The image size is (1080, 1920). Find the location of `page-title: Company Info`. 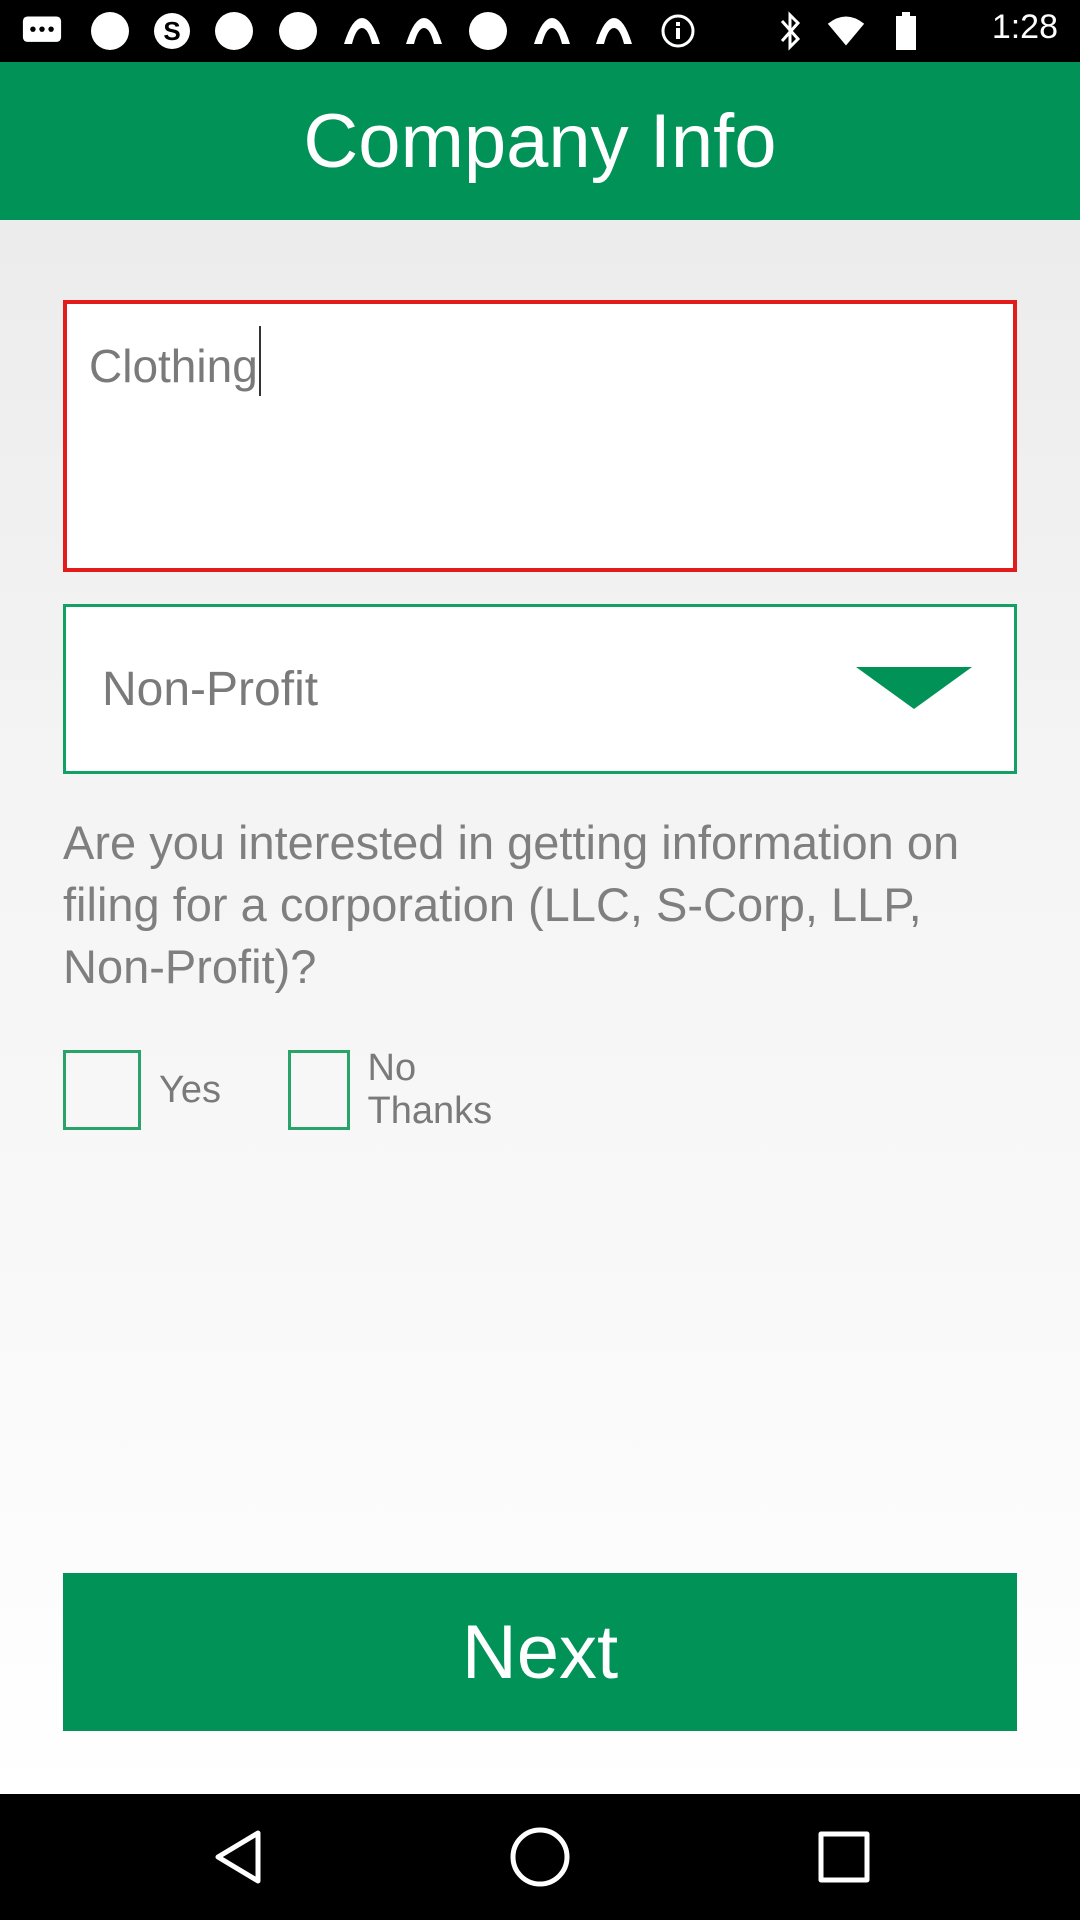

page-title: Company Info is located at coordinates (540, 141).